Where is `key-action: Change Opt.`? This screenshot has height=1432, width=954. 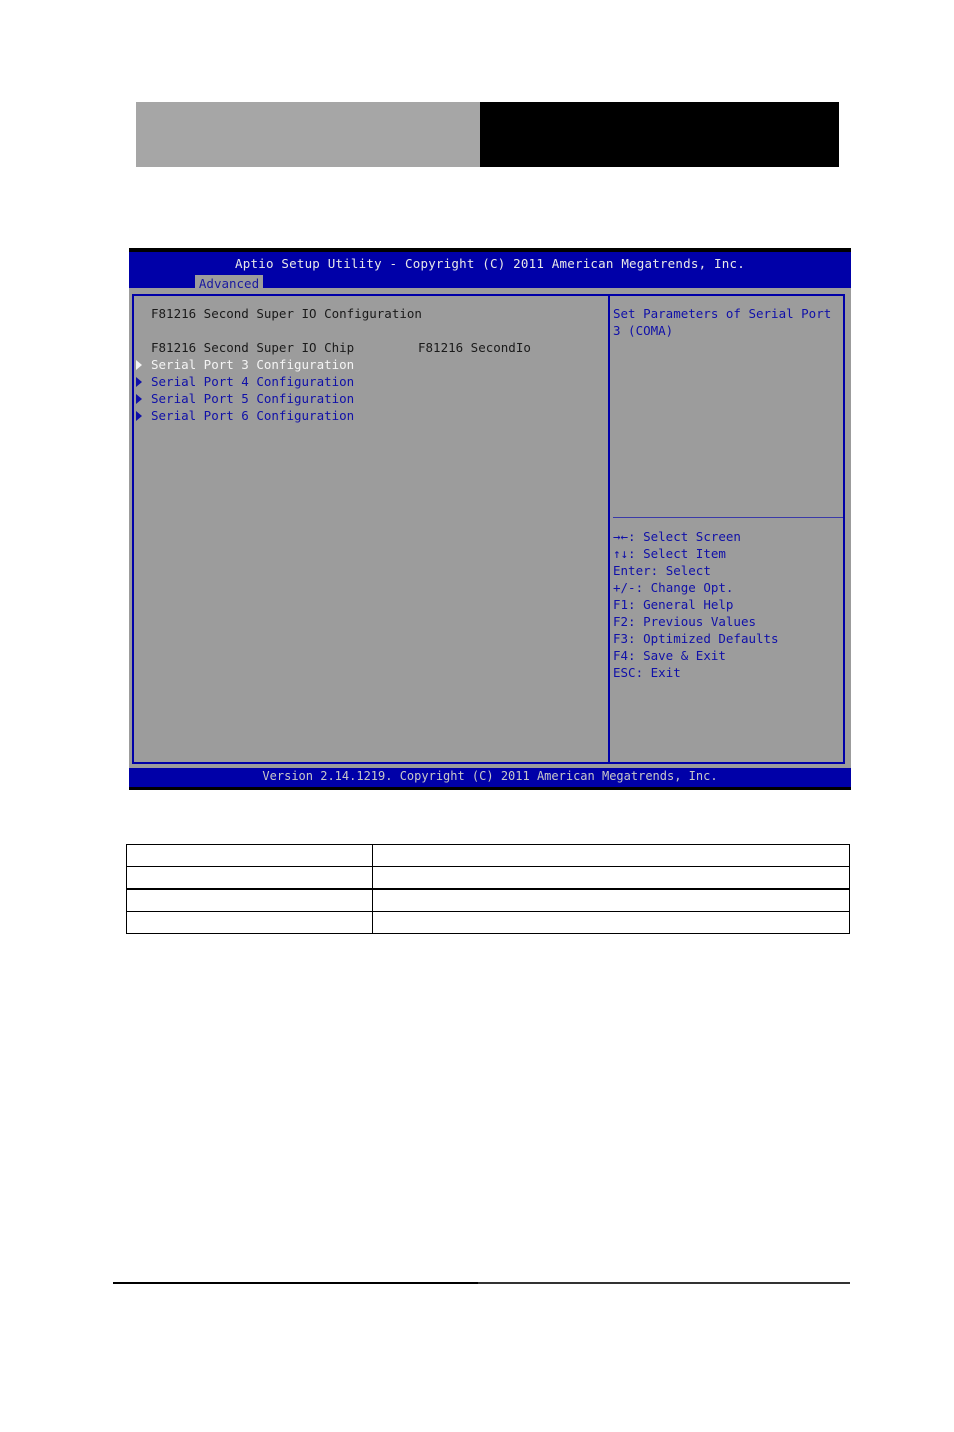 key-action: Change Opt. is located at coordinates (692, 587).